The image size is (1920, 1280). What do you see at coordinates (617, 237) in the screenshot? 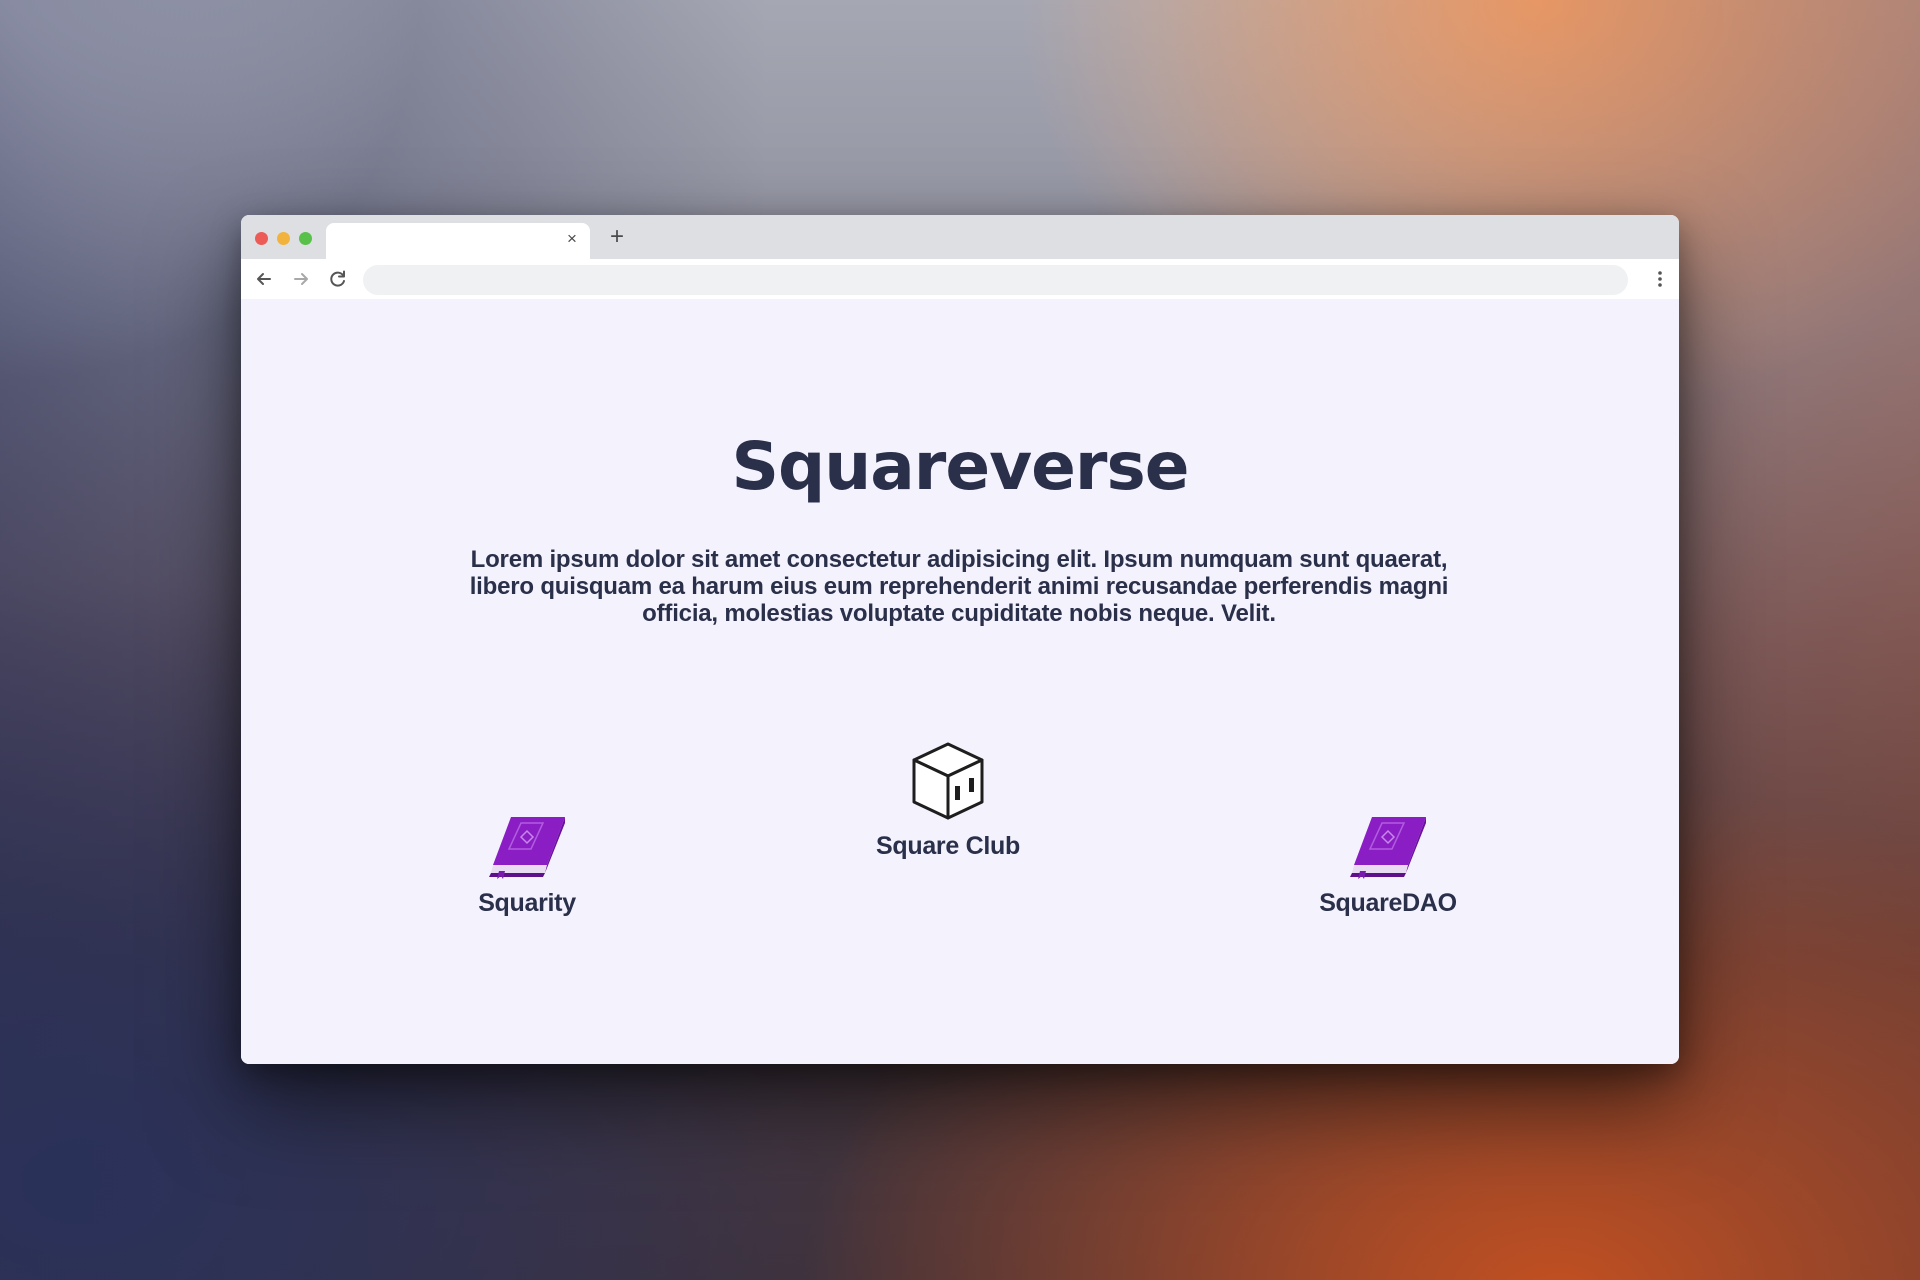
I see `new-tab-button: +` at bounding box center [617, 237].